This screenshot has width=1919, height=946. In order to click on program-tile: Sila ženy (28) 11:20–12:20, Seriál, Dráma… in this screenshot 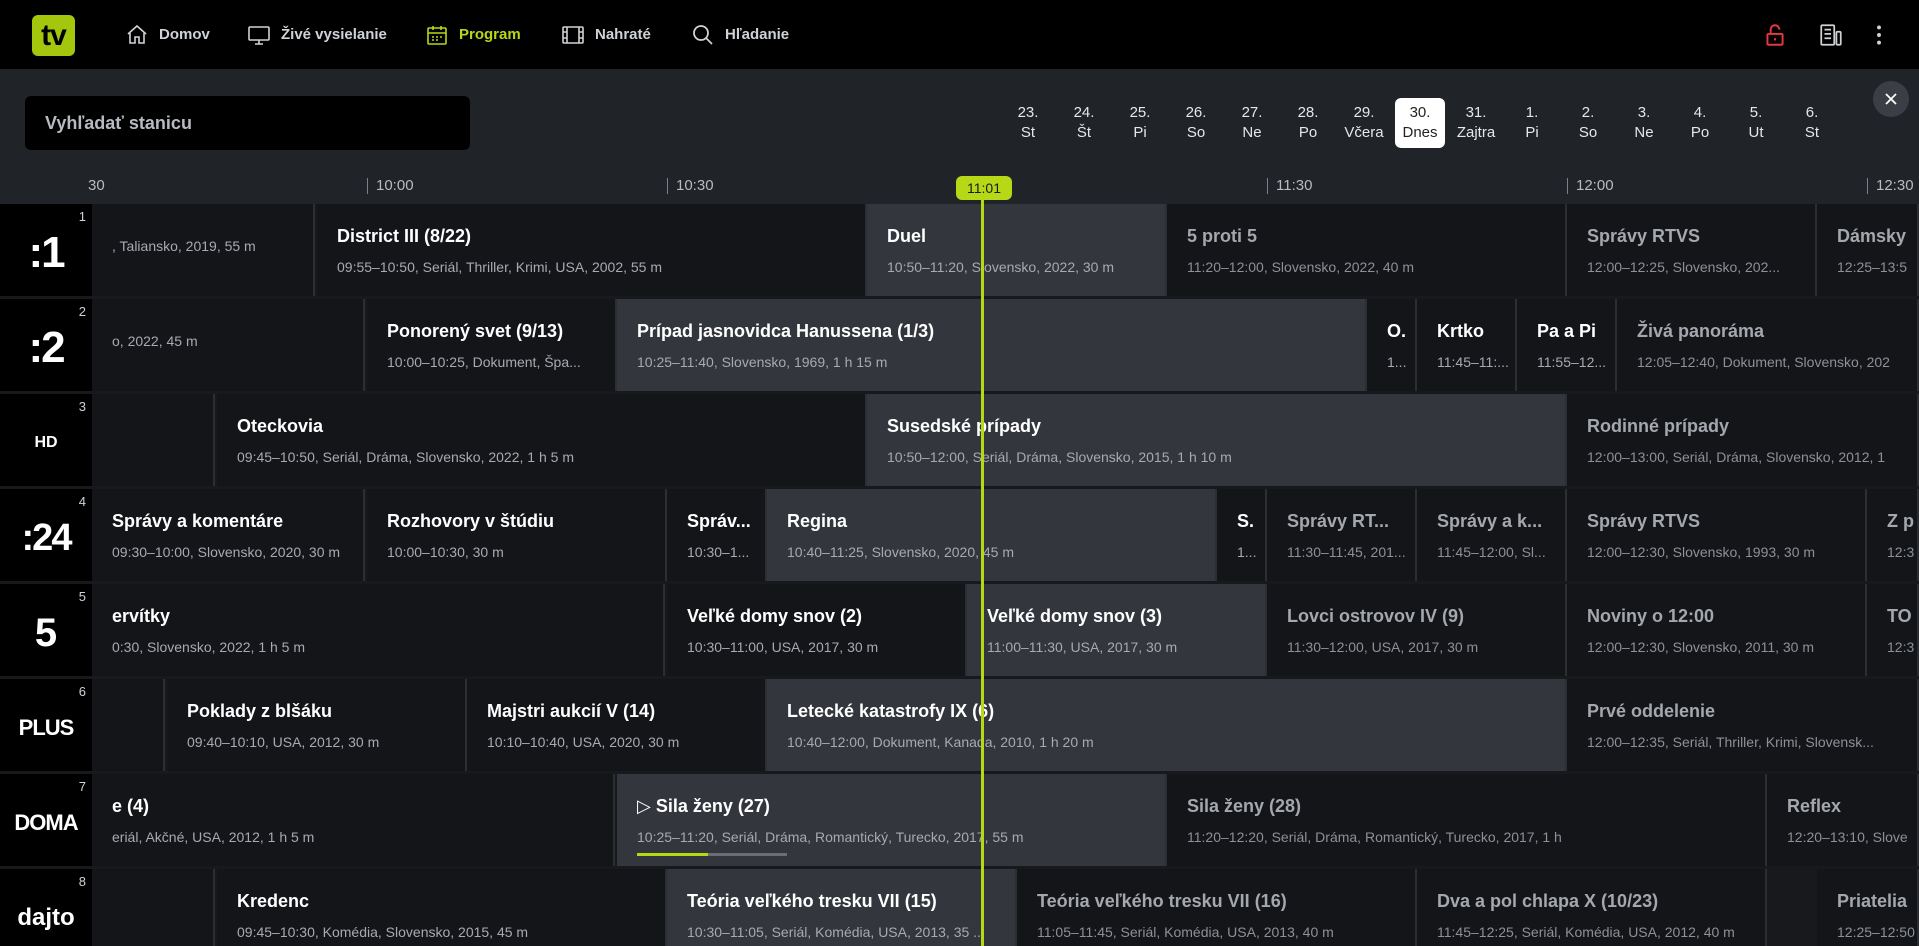, I will do `click(1467, 820)`.